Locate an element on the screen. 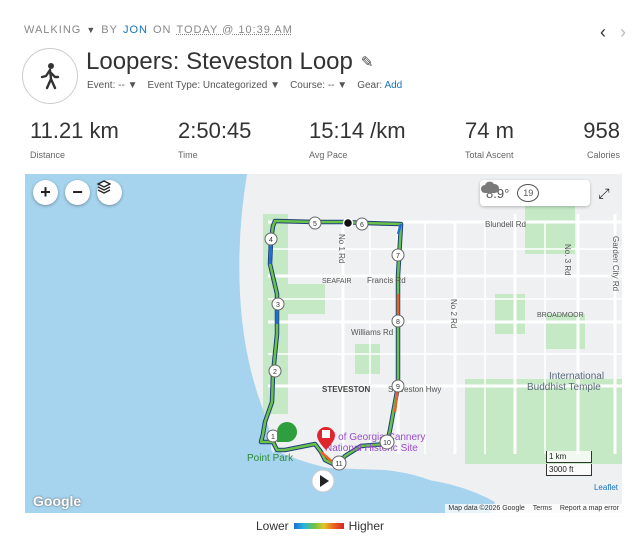  user-link: JON is located at coordinates (135, 30).